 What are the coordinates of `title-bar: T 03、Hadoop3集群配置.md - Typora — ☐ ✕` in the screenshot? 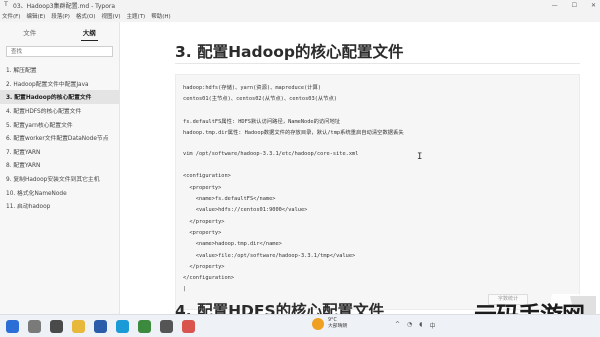 It's located at (300, 5).